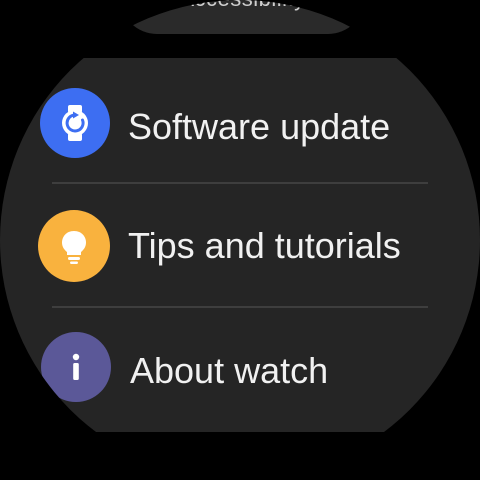 This screenshot has width=480, height=480. What do you see at coordinates (74, 246) in the screenshot?
I see `lightbulb-icon` at bounding box center [74, 246].